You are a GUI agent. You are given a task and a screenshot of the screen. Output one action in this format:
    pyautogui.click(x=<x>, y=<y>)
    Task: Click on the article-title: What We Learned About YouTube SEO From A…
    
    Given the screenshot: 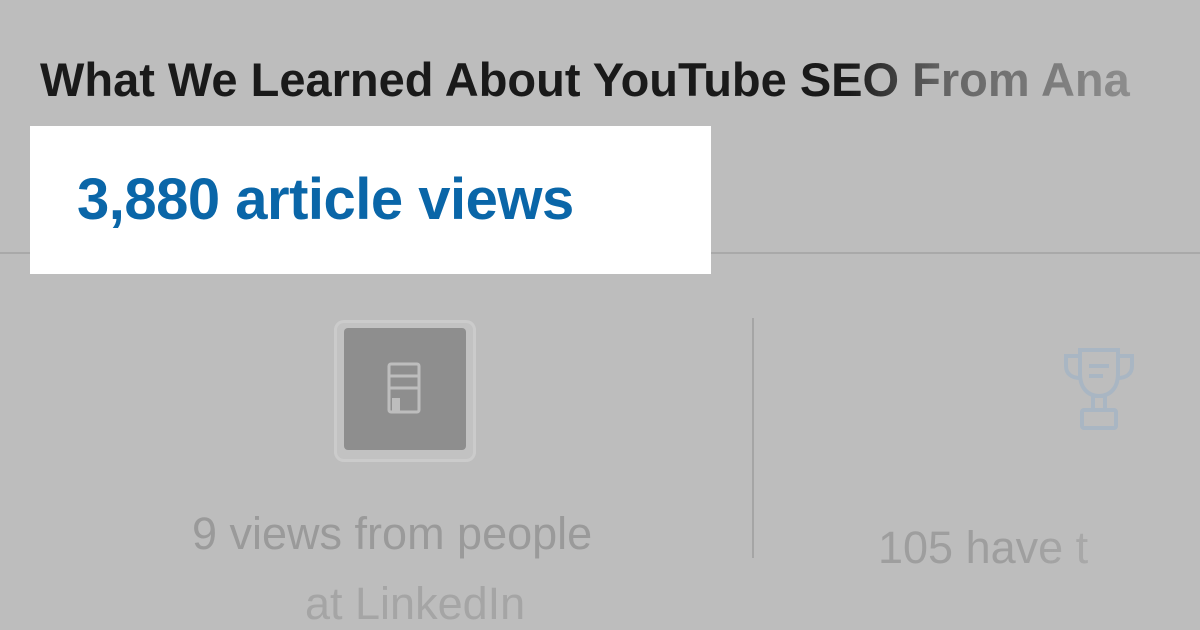 What is the action you would take?
    pyautogui.click(x=620, y=80)
    